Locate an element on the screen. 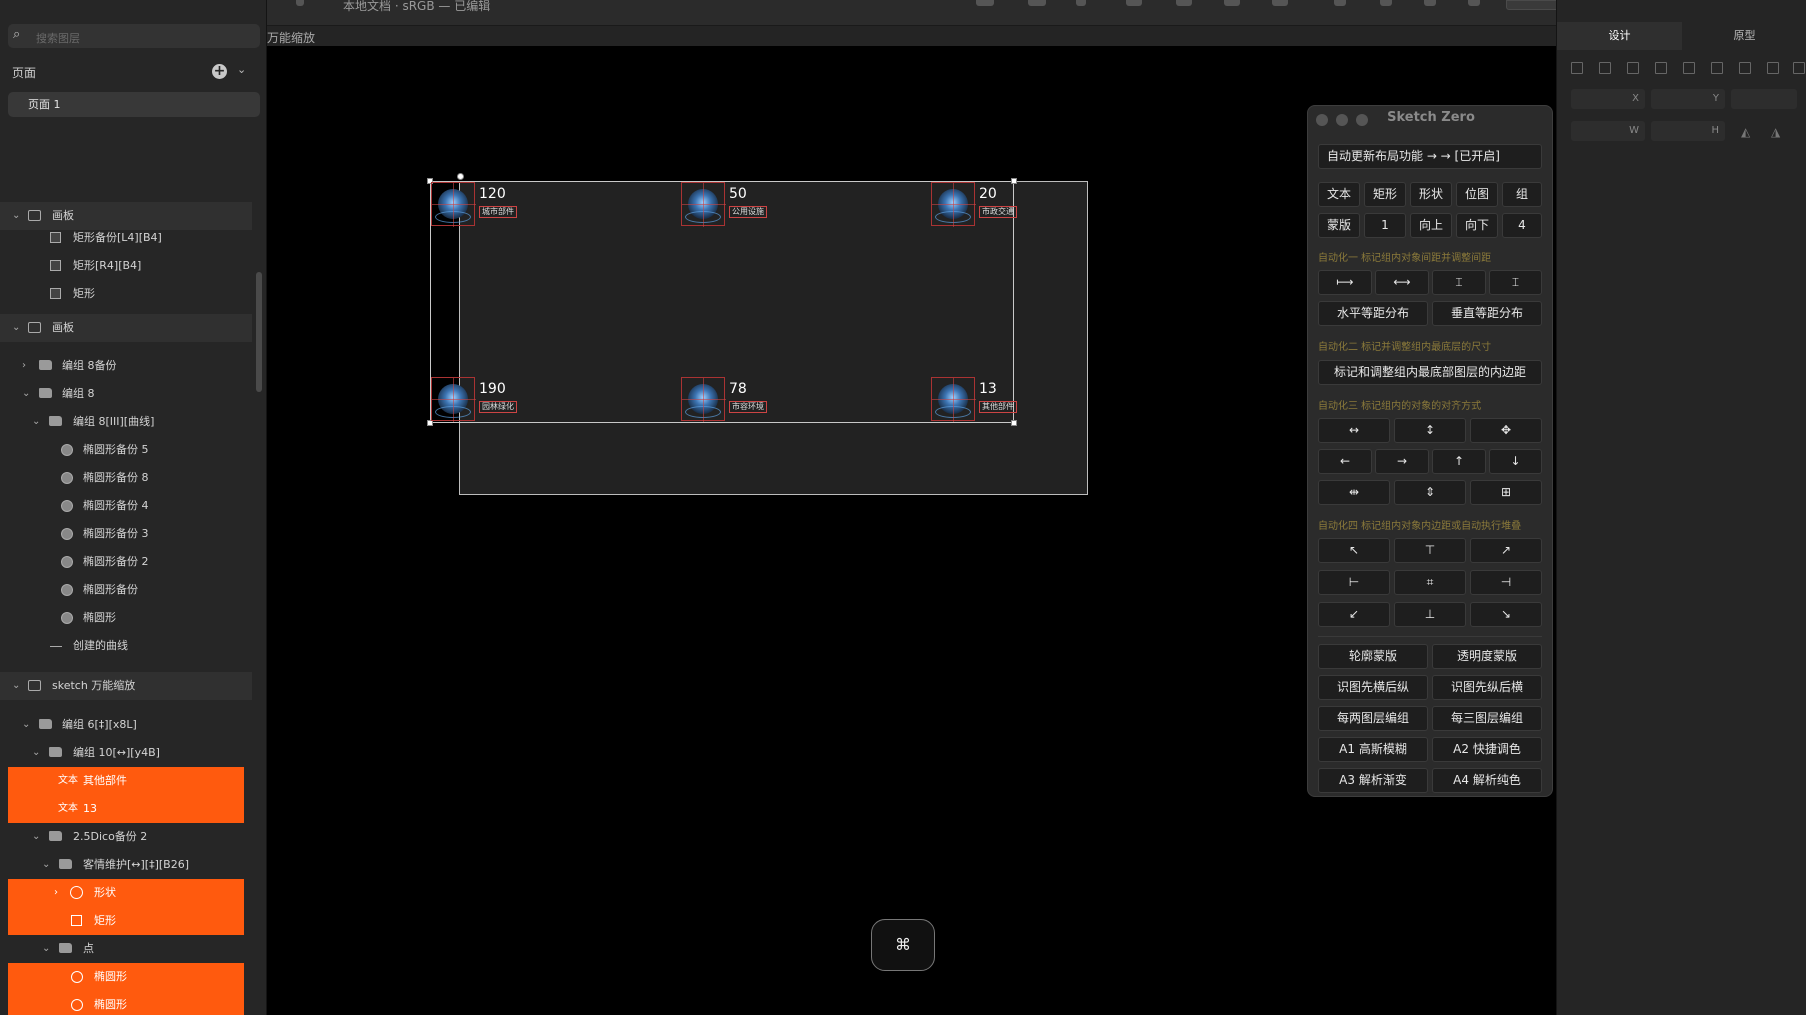 Image resolution: width=1806 pixels, height=1015 pixels. flip-vertical-icon: ◮ is located at coordinates (1777, 132).